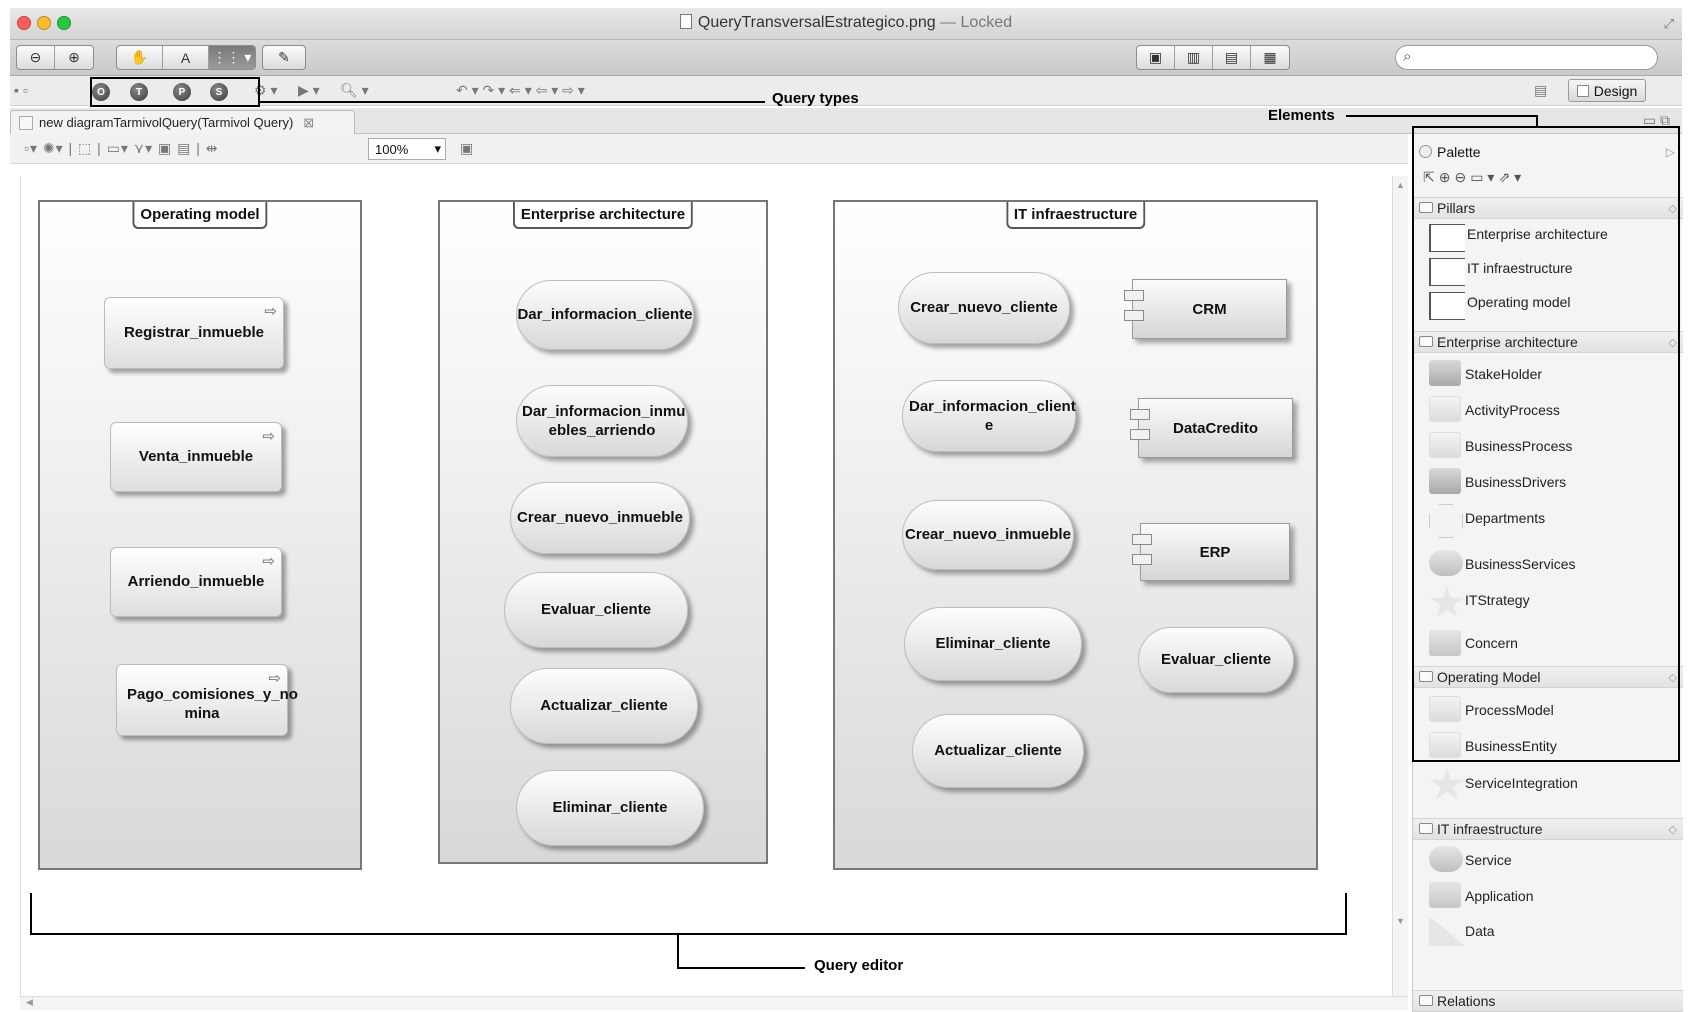 This screenshot has height=1012, width=1691. Describe the element at coordinates (175, 92) in the screenshot. I see `query-types-highlight` at that location.